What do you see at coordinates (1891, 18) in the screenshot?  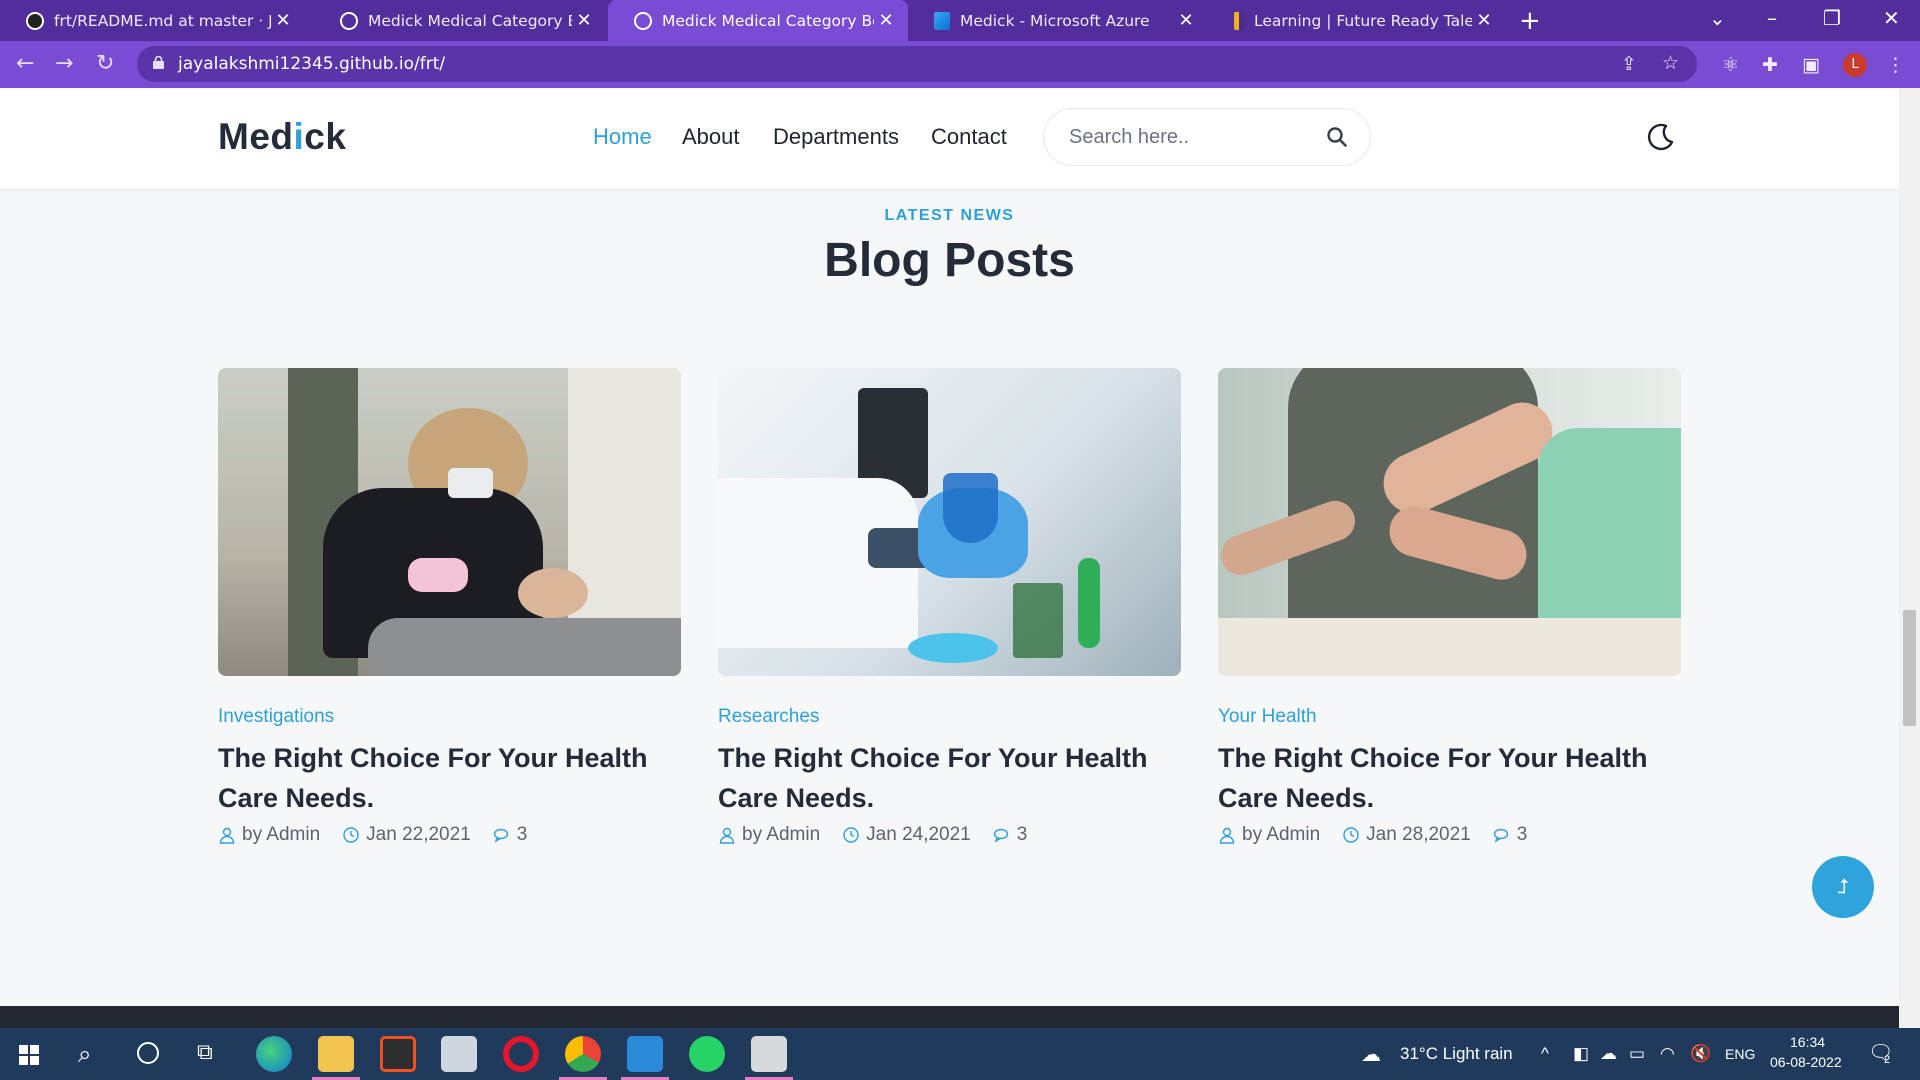 I see `close-window-icon: ✕` at bounding box center [1891, 18].